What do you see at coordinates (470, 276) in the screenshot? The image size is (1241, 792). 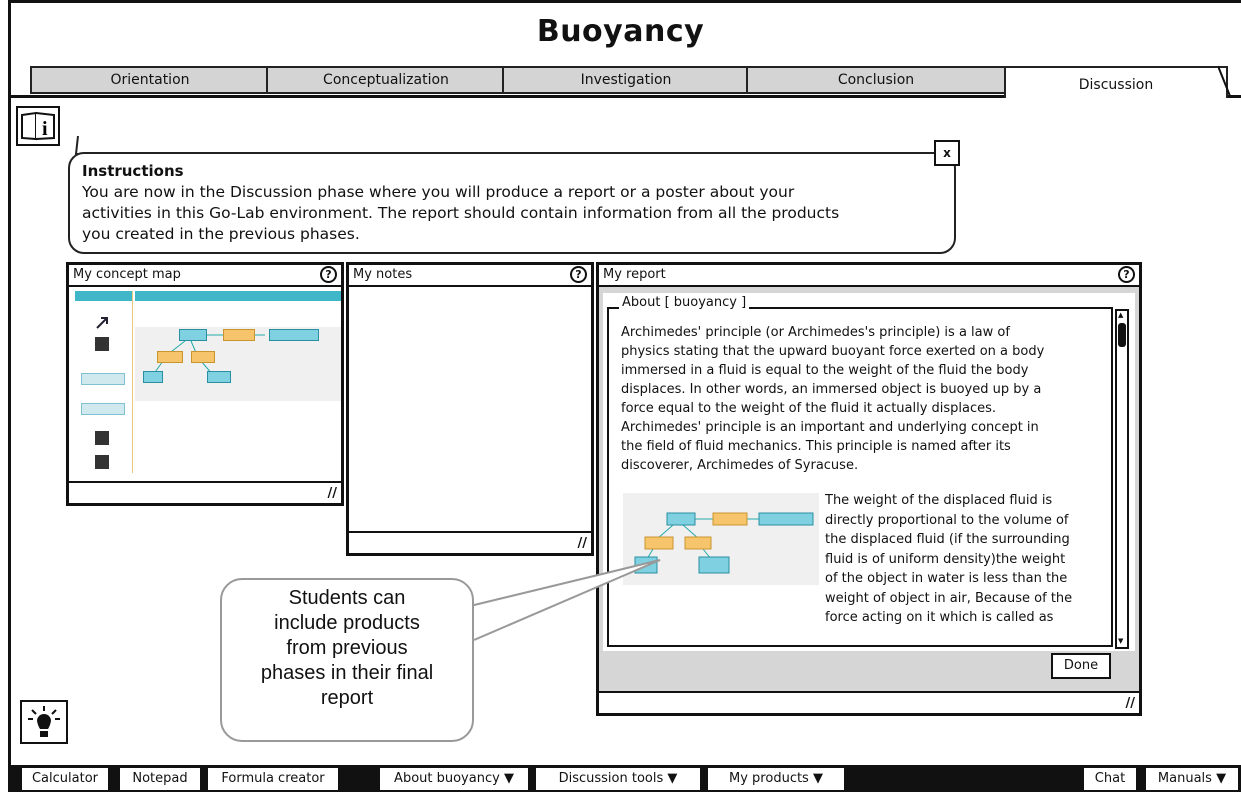 I see `notes-header: My notes ?` at bounding box center [470, 276].